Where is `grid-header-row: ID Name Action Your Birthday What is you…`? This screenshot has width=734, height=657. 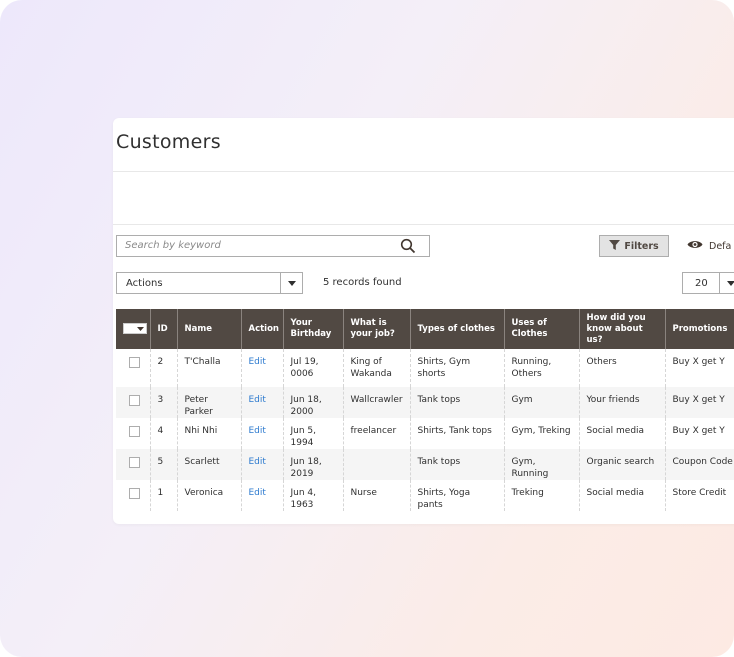 grid-header-row: ID Name Action Your Birthday What is you… is located at coordinates (425, 329).